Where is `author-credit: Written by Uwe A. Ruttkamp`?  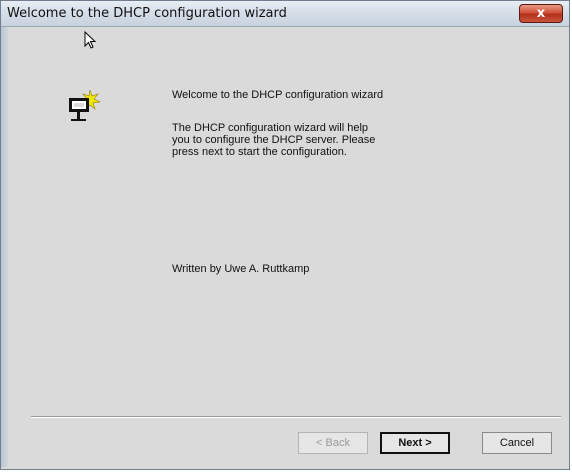 author-credit: Written by Uwe A. Ruttkamp is located at coordinates (241, 269).